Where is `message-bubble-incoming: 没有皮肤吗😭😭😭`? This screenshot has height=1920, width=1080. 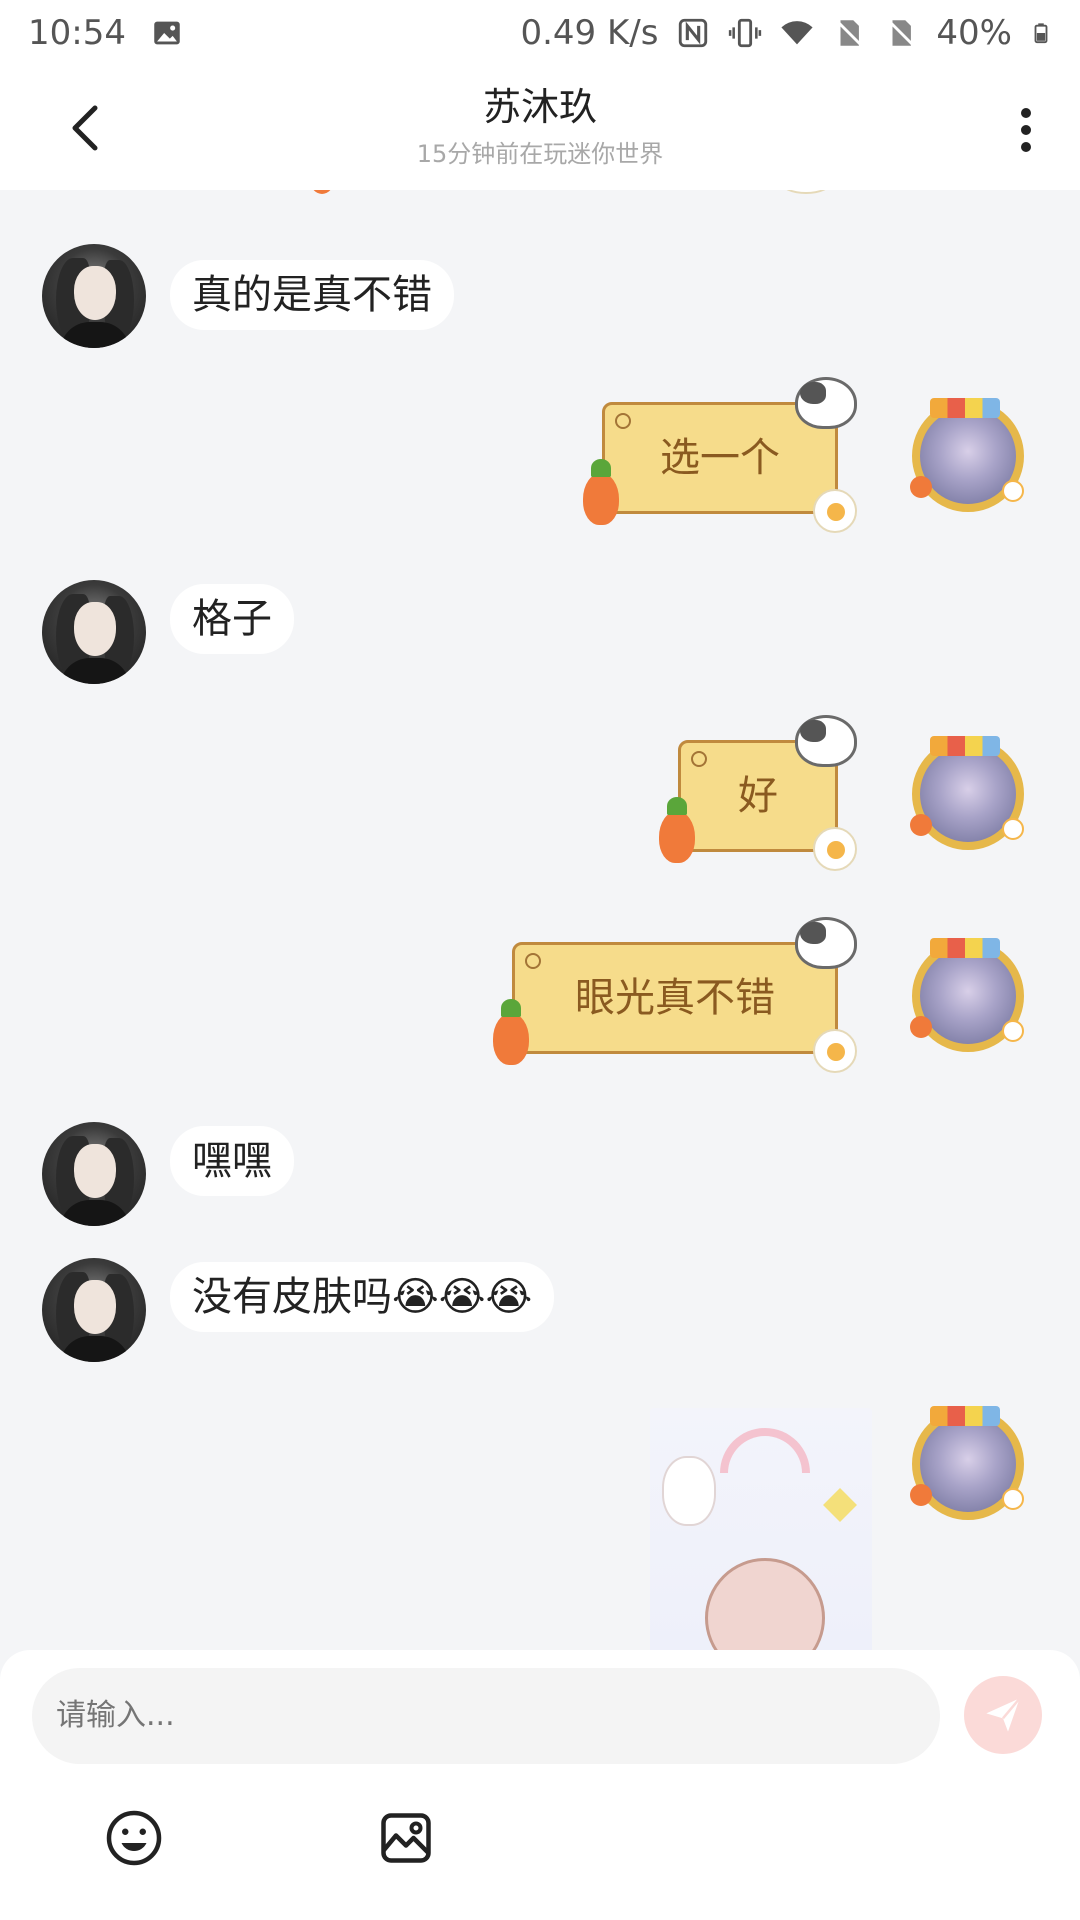 message-bubble-incoming: 没有皮肤吗😭😭😭 is located at coordinates (362, 1297).